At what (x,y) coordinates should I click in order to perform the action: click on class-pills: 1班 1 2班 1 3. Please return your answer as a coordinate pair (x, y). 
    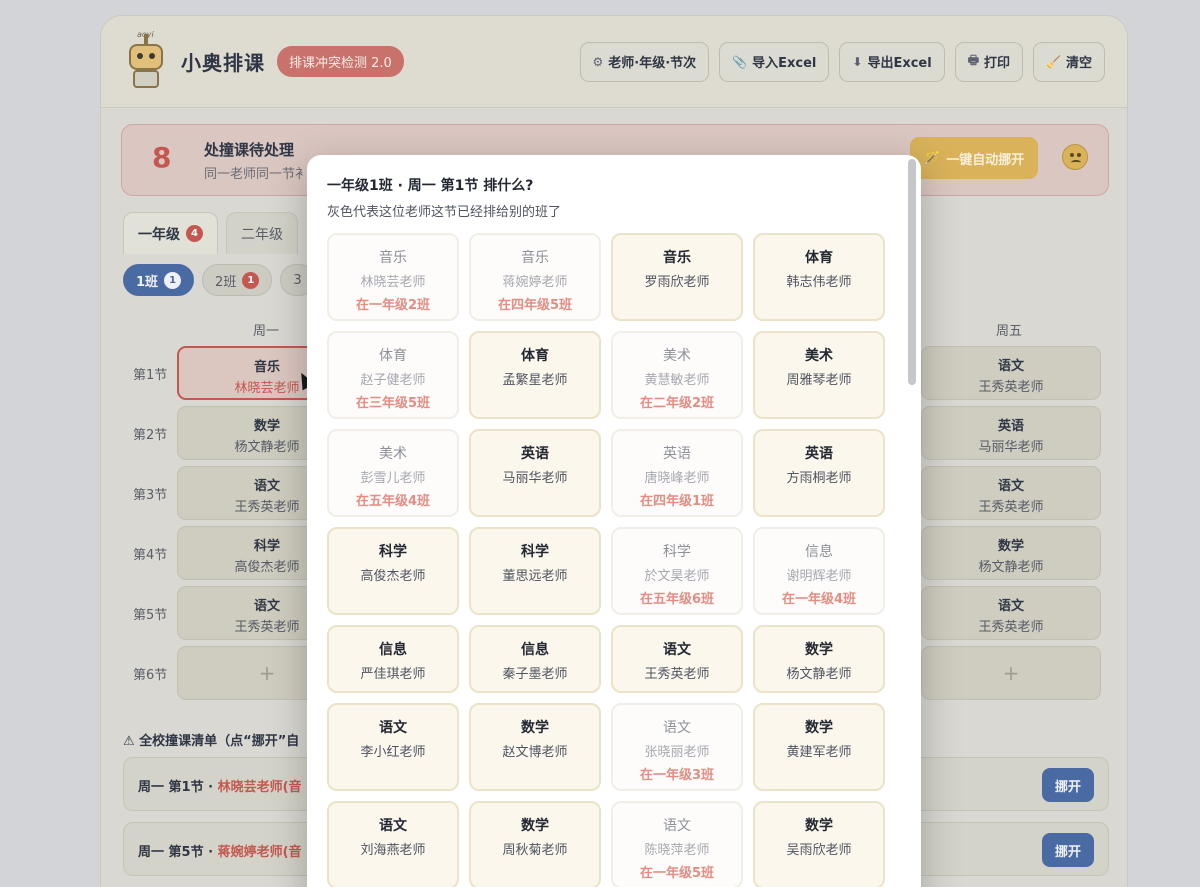
    Looking at the image, I should click on (219, 280).